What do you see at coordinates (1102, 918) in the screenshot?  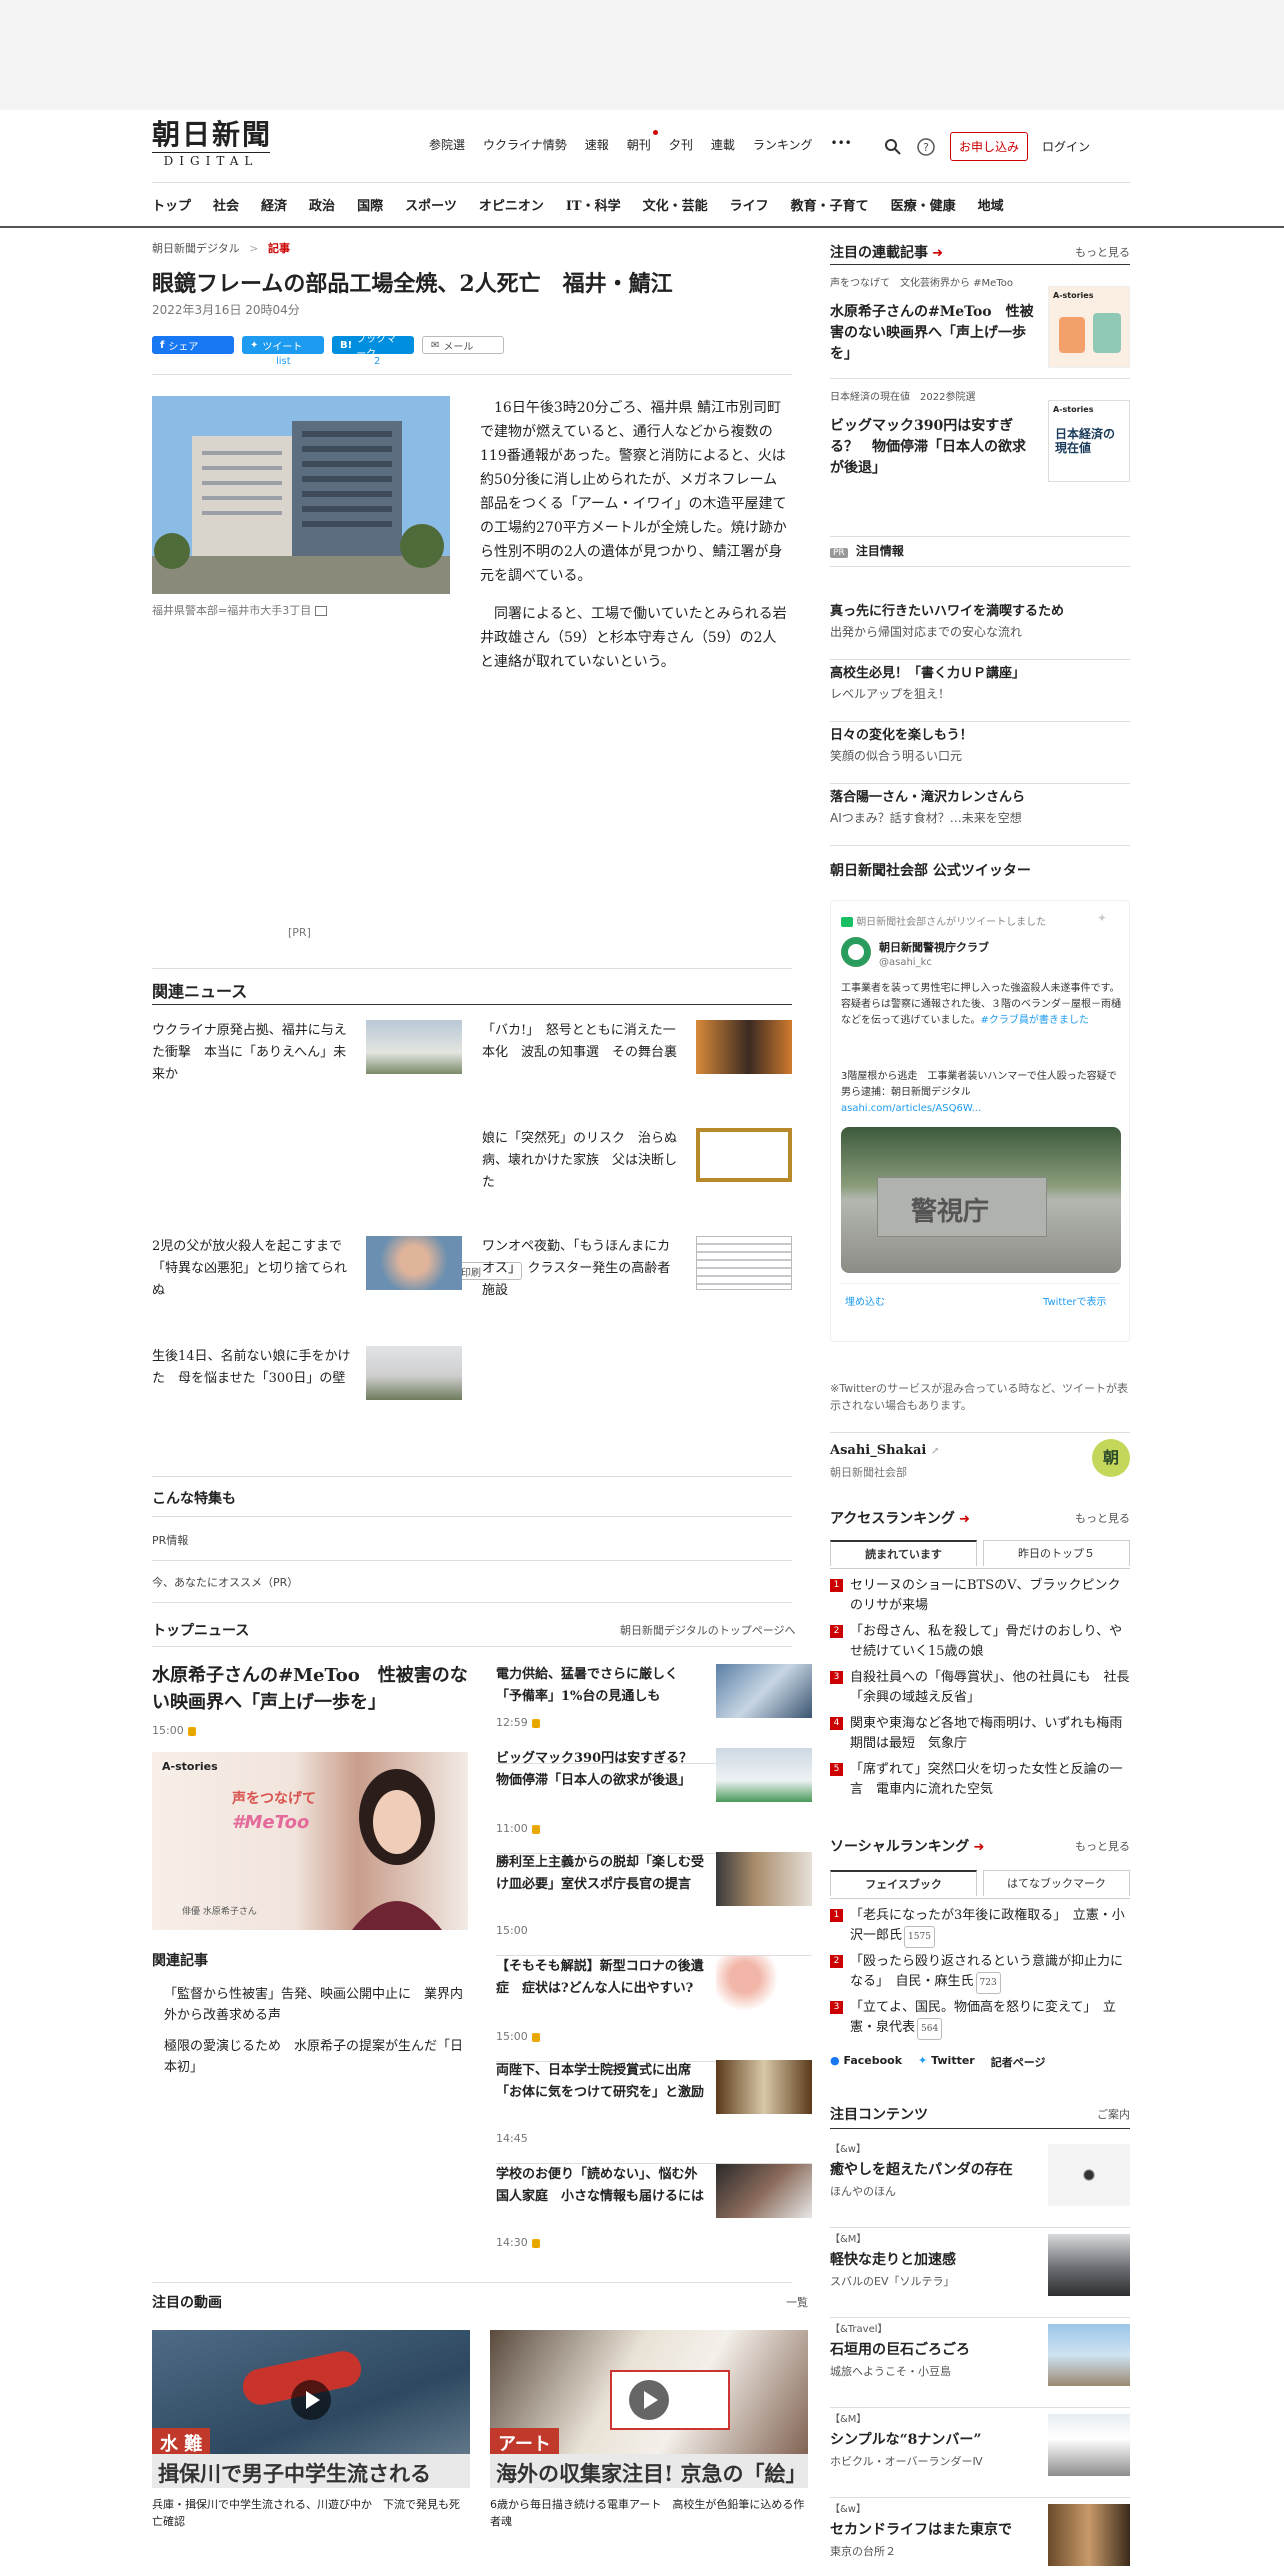 I see `twitter-bird-icon: ✦` at bounding box center [1102, 918].